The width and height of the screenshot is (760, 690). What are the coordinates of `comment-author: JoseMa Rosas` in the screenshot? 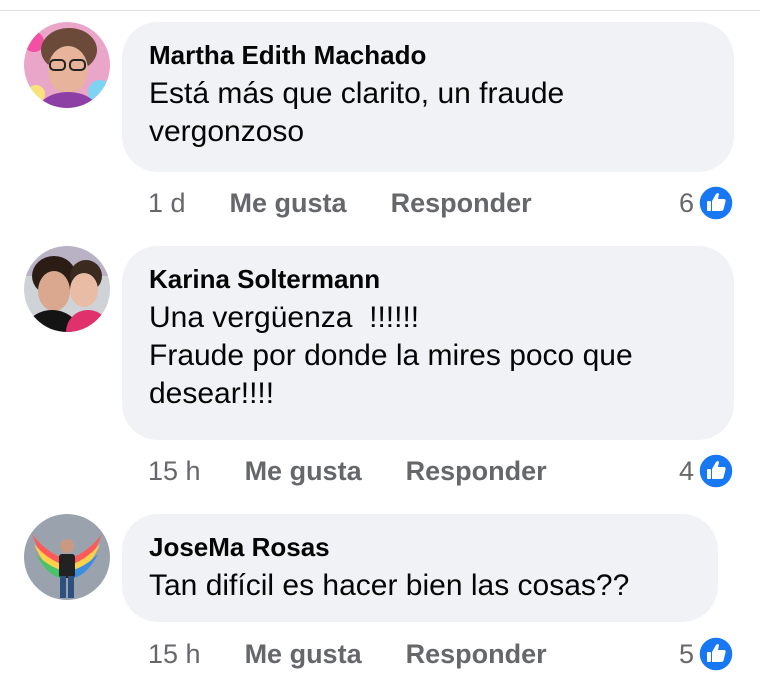 It's located at (419, 547).